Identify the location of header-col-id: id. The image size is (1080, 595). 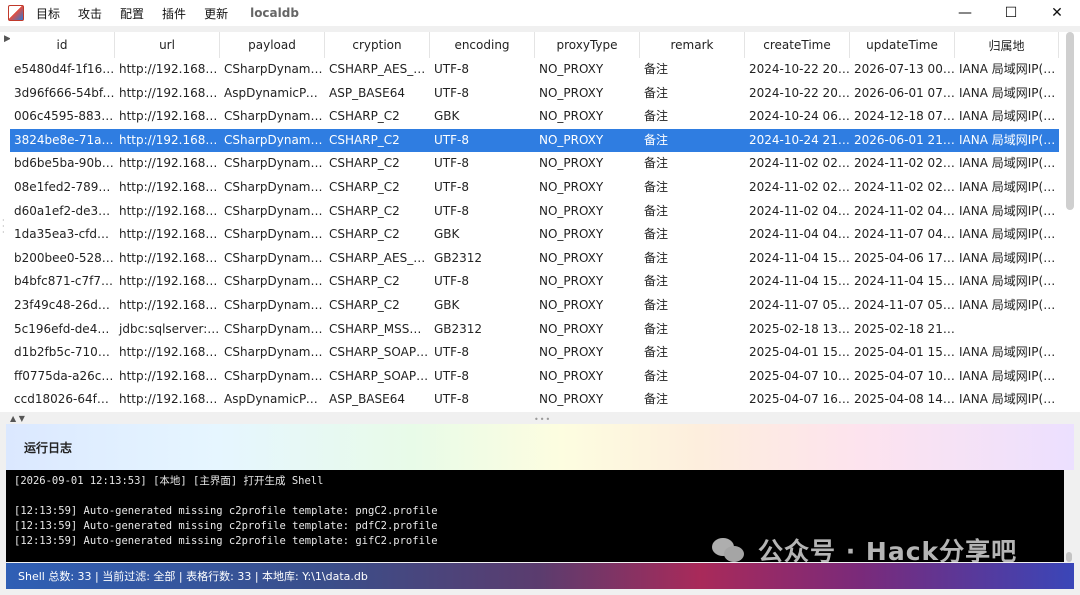
(62, 45).